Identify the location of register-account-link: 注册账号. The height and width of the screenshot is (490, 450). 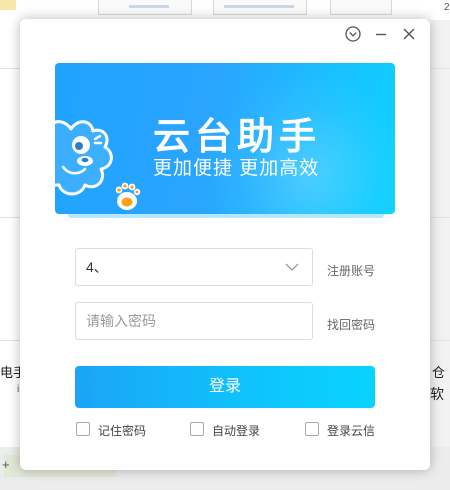
(351, 270).